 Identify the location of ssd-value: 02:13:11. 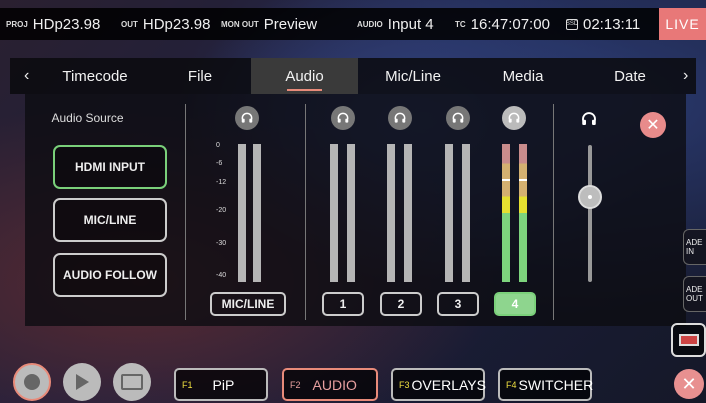
(612, 24).